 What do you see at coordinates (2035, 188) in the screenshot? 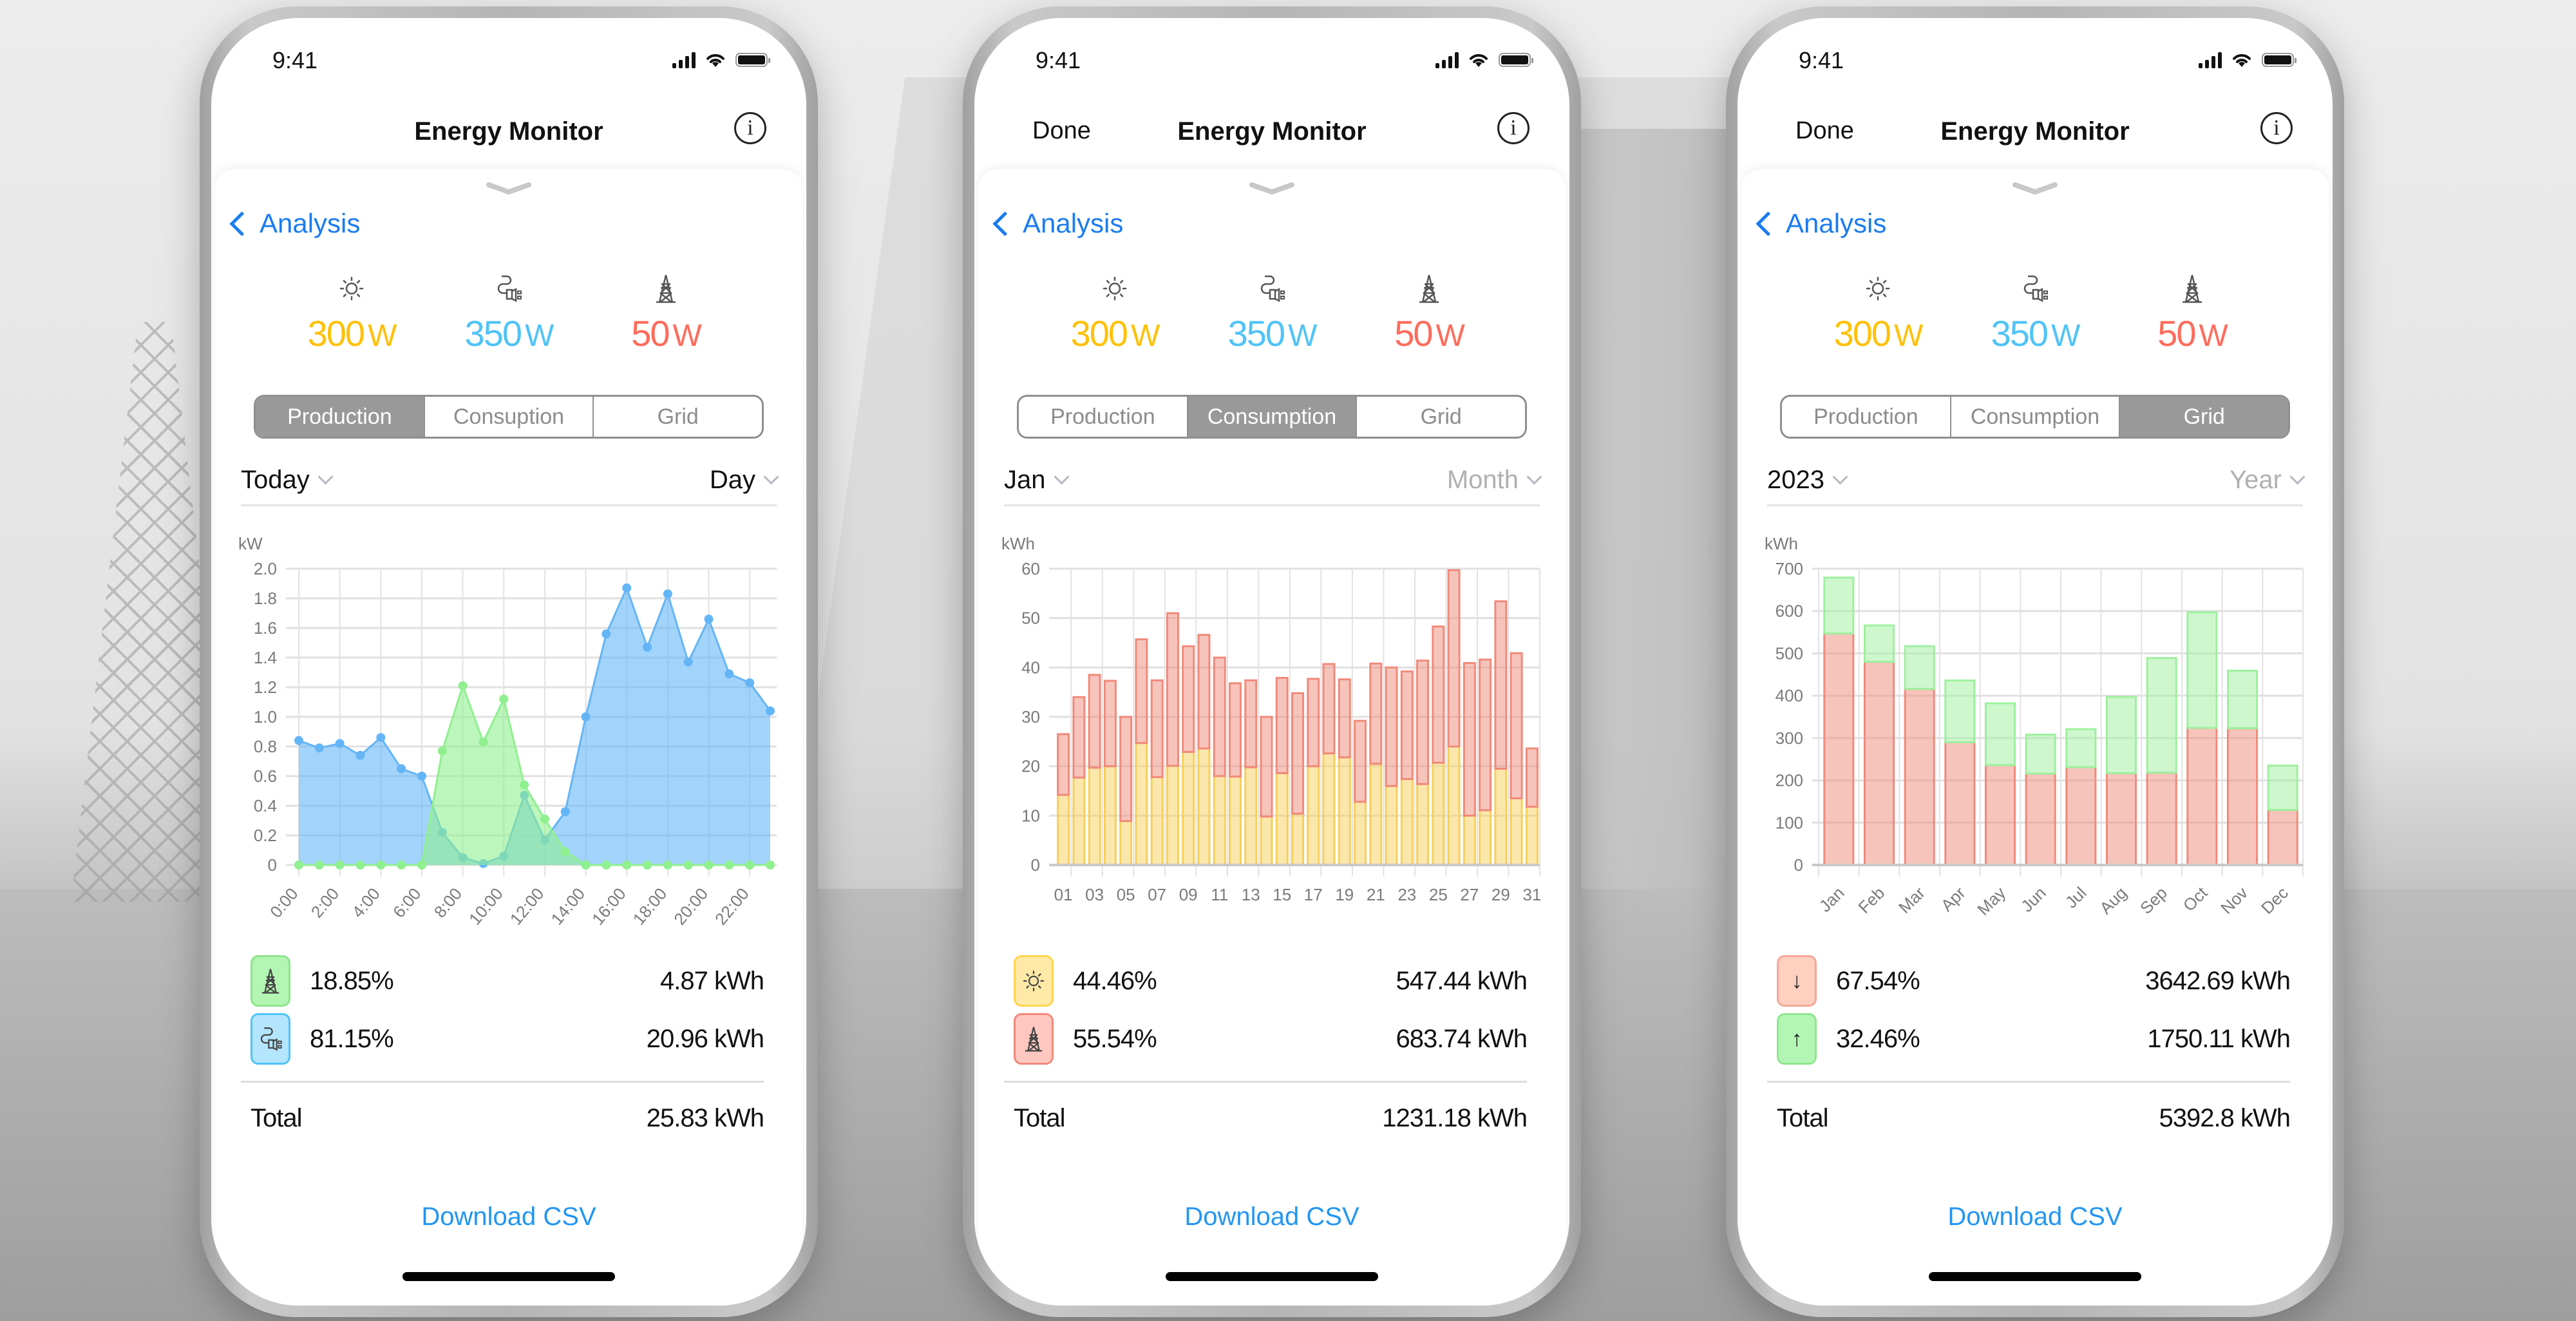
I see `sheet-collapse-chevron-icon` at bounding box center [2035, 188].